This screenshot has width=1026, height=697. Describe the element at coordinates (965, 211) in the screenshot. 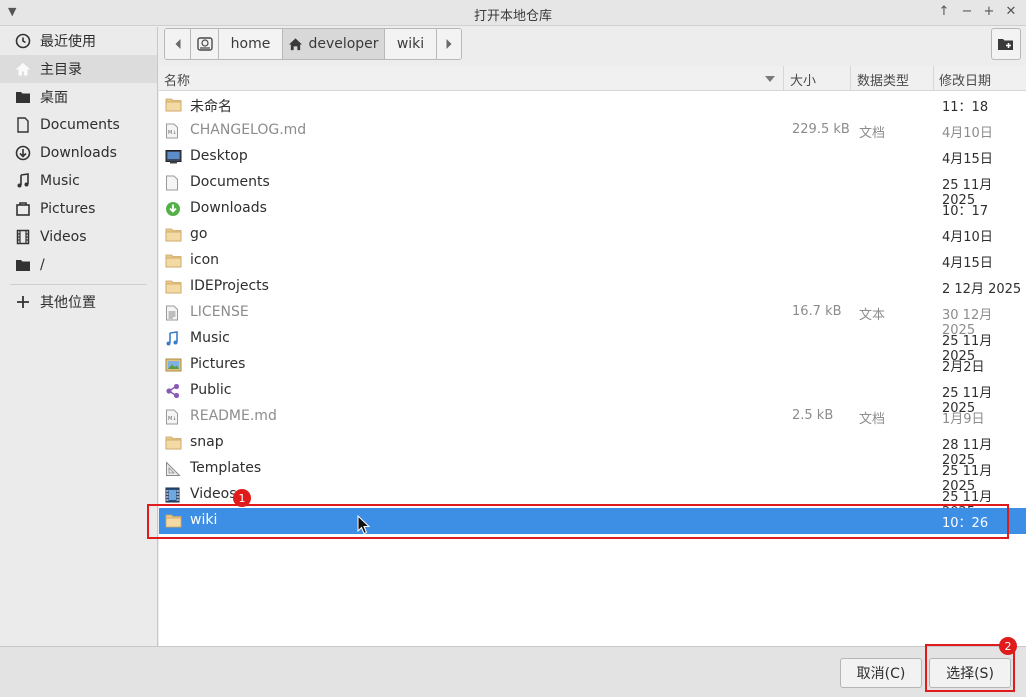

I see `file-modified: 10：17` at that location.